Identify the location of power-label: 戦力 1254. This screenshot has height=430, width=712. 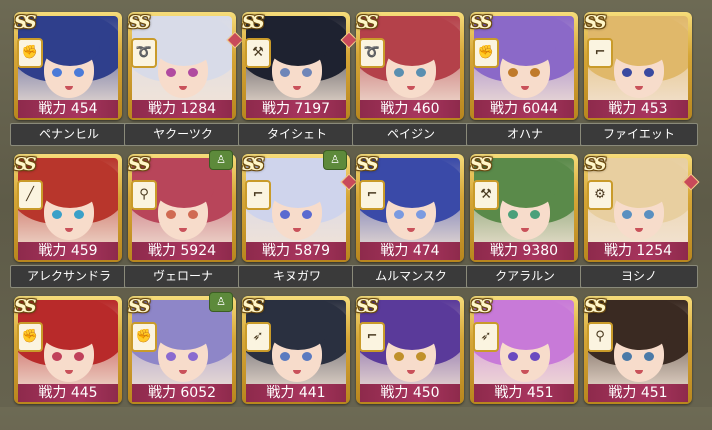
(638, 251).